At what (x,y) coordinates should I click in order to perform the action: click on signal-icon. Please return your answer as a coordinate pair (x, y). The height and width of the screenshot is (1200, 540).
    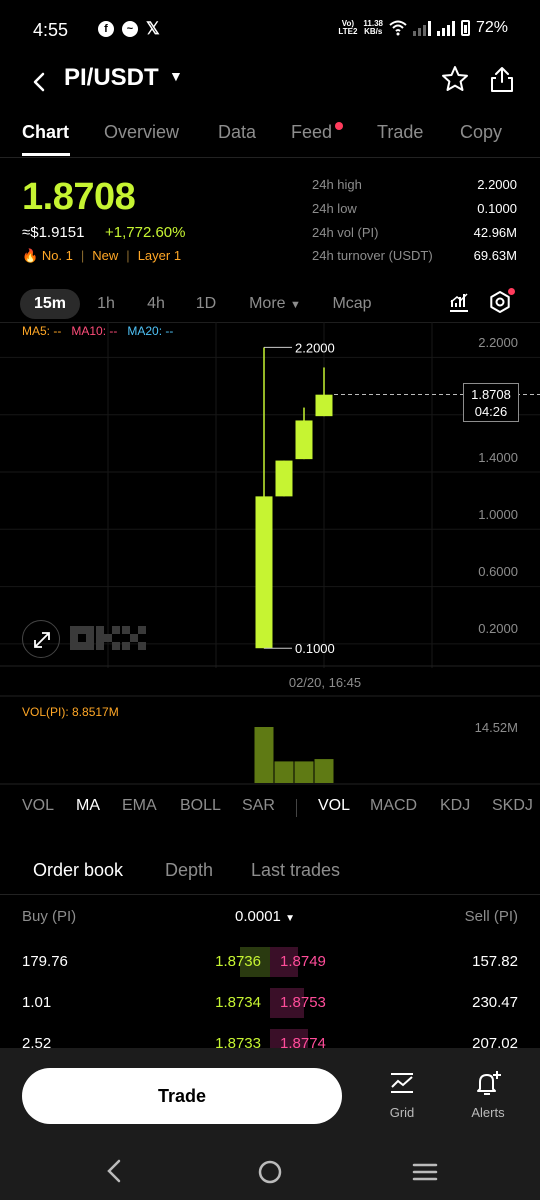
    Looking at the image, I should click on (421, 28).